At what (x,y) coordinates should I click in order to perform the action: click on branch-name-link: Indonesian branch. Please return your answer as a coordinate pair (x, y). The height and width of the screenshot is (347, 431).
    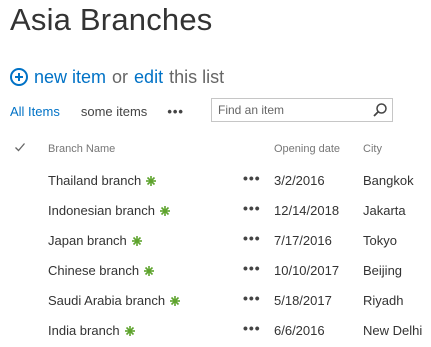
    Looking at the image, I should click on (101, 210).